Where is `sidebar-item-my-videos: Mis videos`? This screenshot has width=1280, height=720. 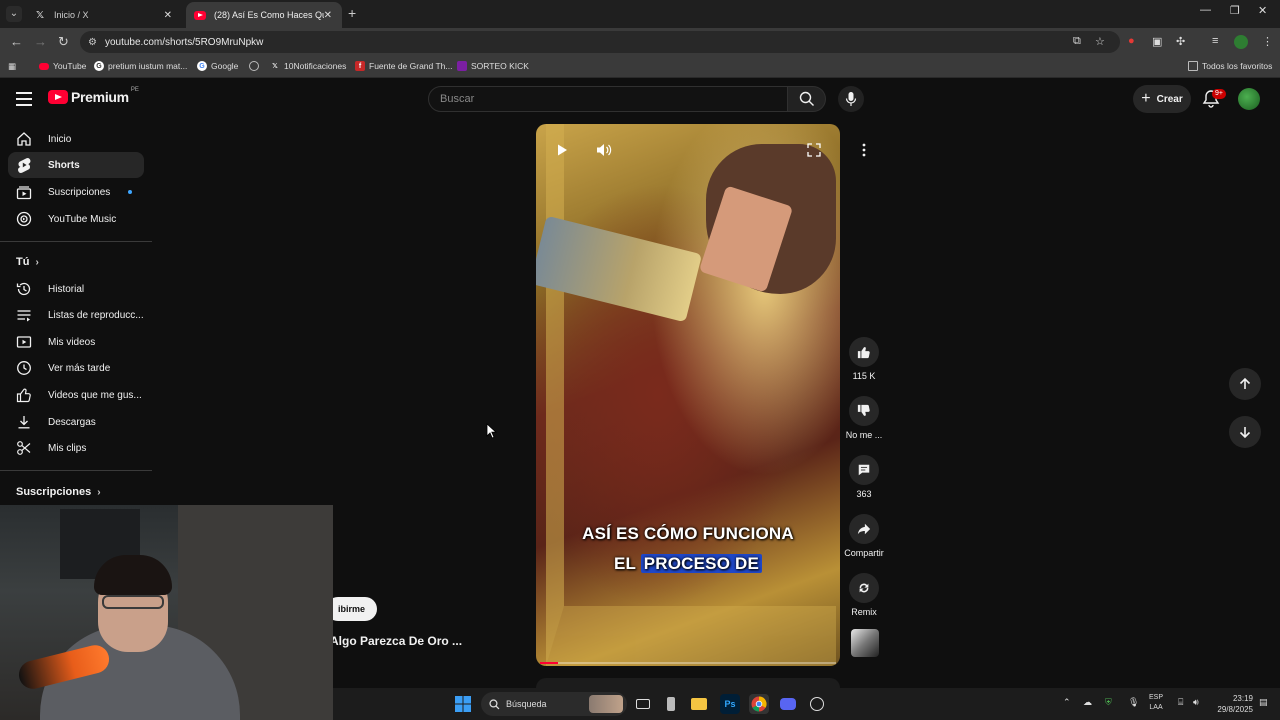
sidebar-item-my-videos: Mis videos is located at coordinates (76, 342).